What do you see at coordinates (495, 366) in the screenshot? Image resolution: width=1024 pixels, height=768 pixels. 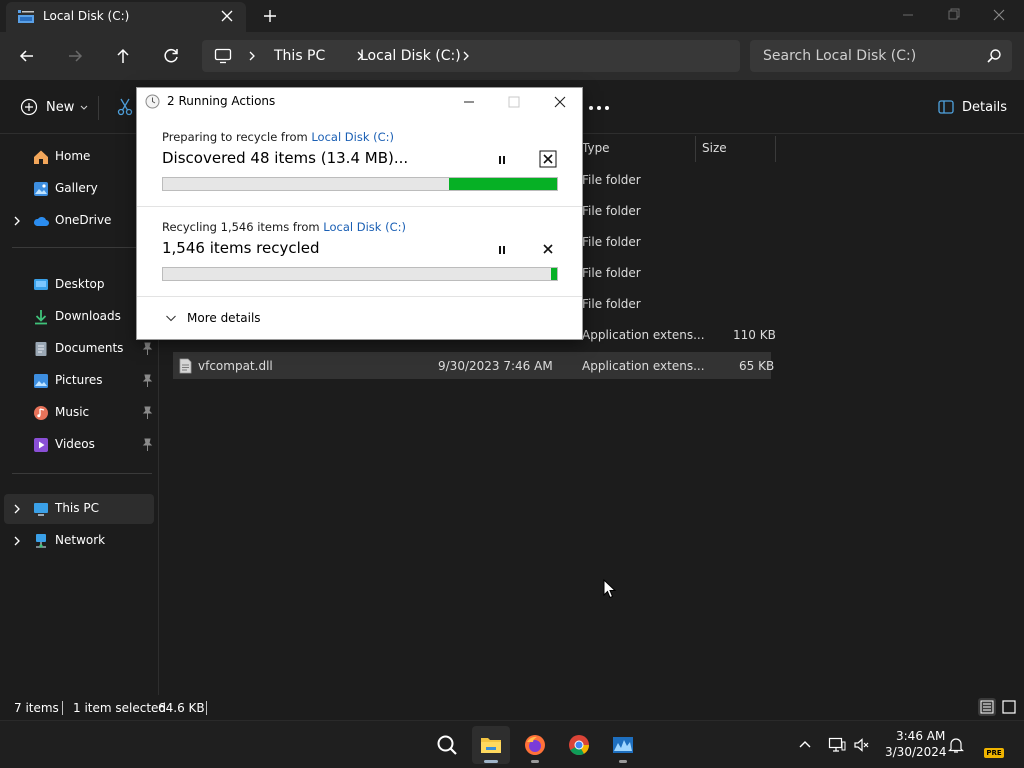 I see `row-date: 9/30/2023 7:46 AM` at bounding box center [495, 366].